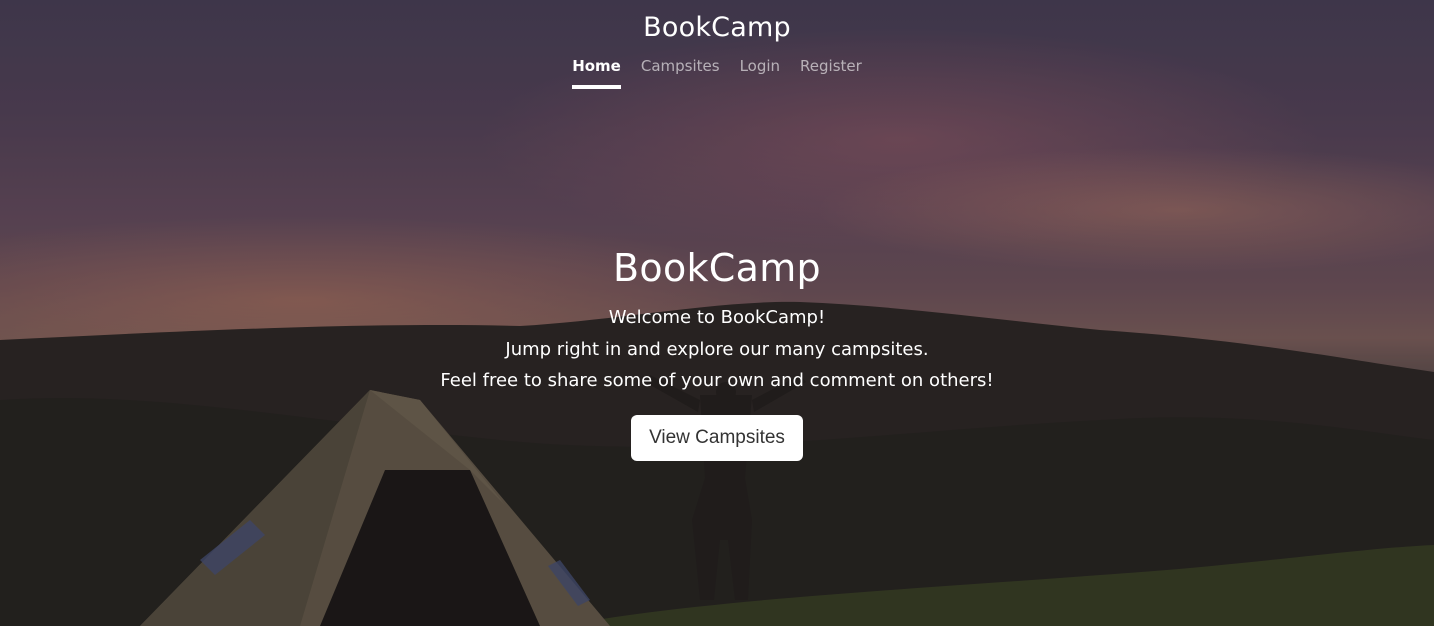  What do you see at coordinates (596, 72) in the screenshot?
I see `nav-home: Home` at bounding box center [596, 72].